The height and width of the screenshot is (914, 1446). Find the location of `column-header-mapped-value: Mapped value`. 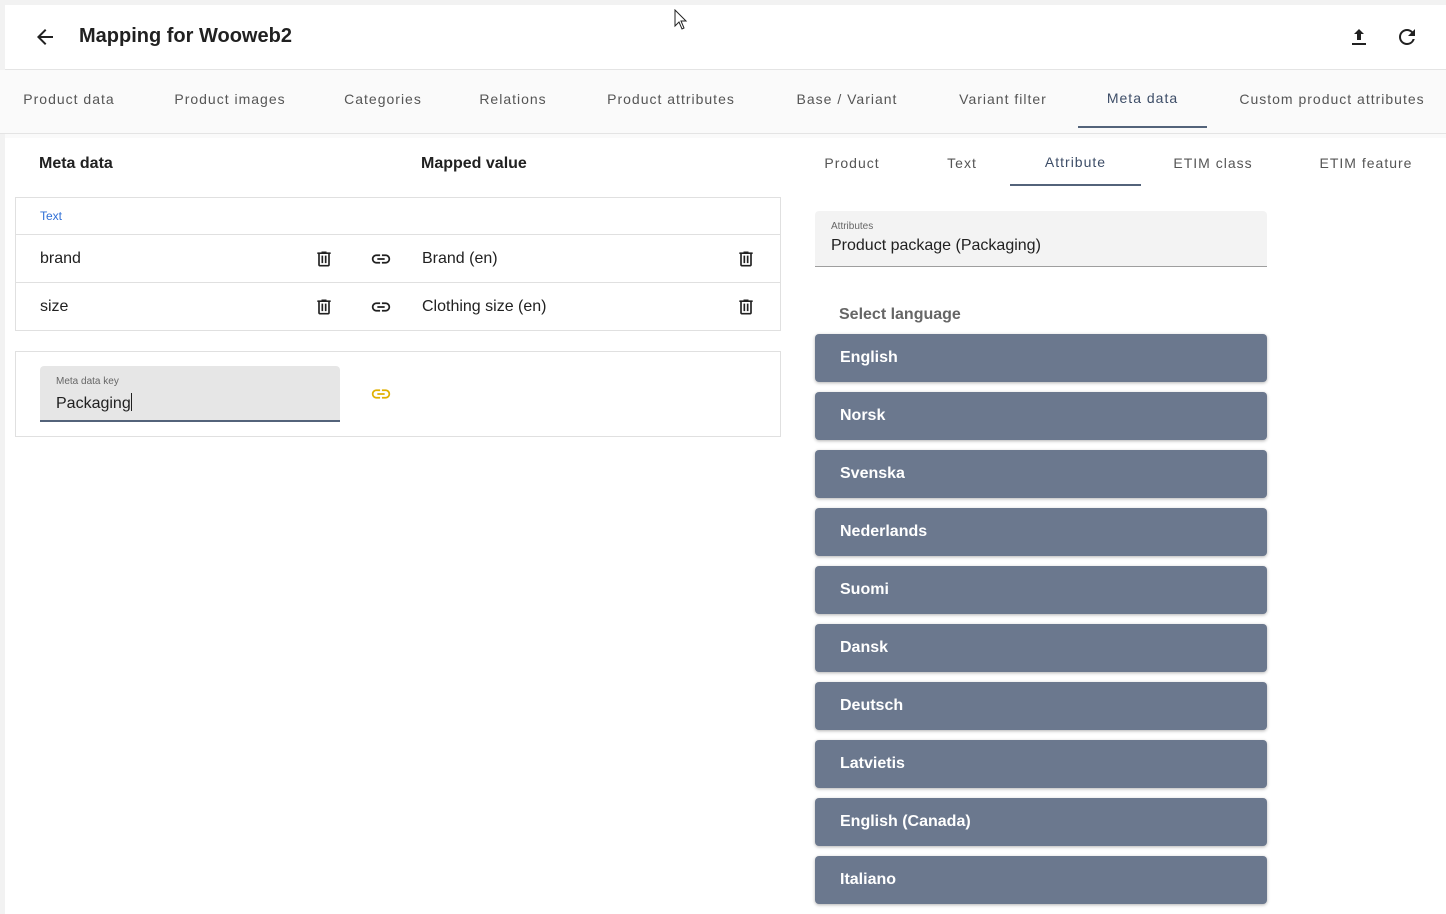

column-header-mapped-value: Mapped value is located at coordinates (474, 163).